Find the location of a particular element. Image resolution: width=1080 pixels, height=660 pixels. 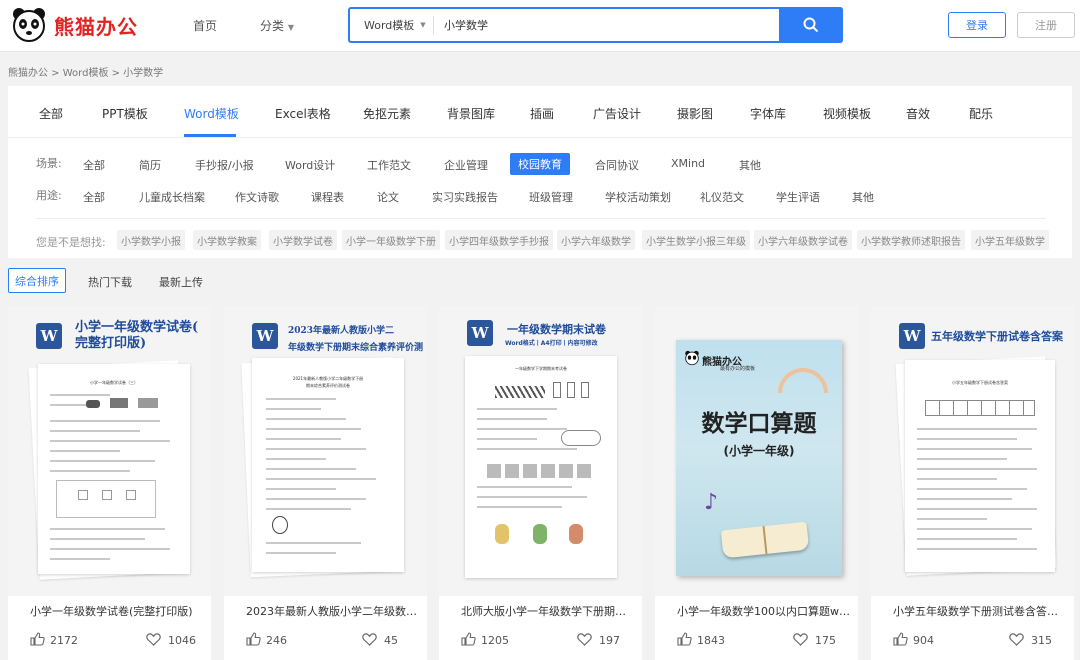

search-input is located at coordinates (604, 25).